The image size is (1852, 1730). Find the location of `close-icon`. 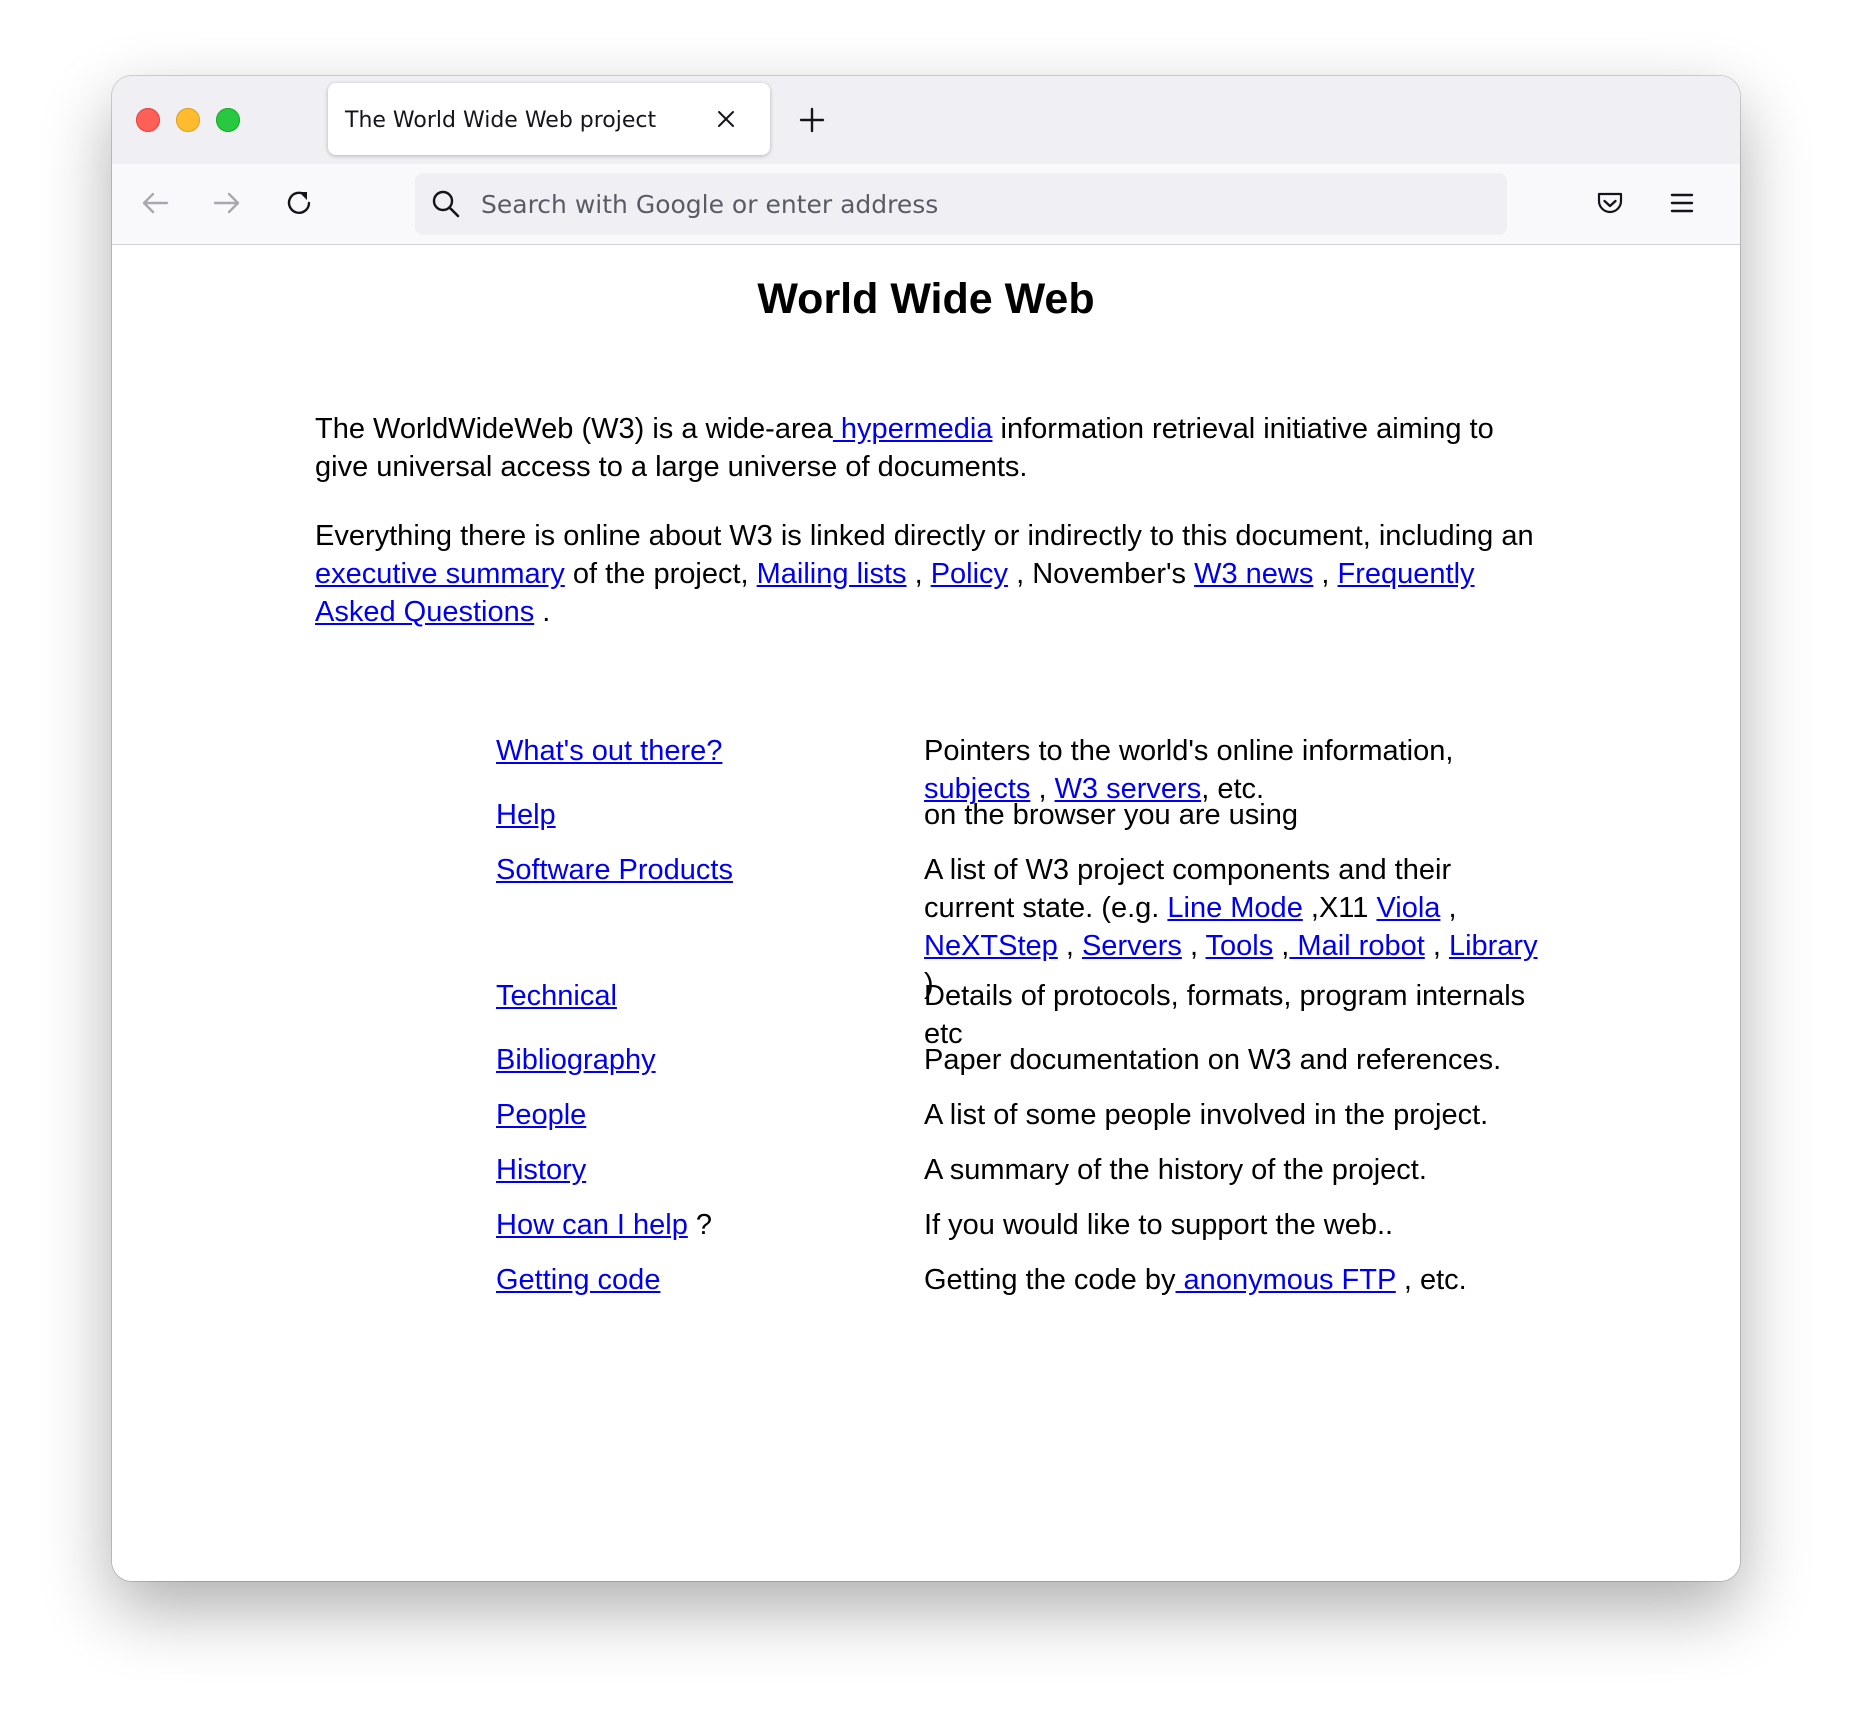

close-icon is located at coordinates (726, 119).